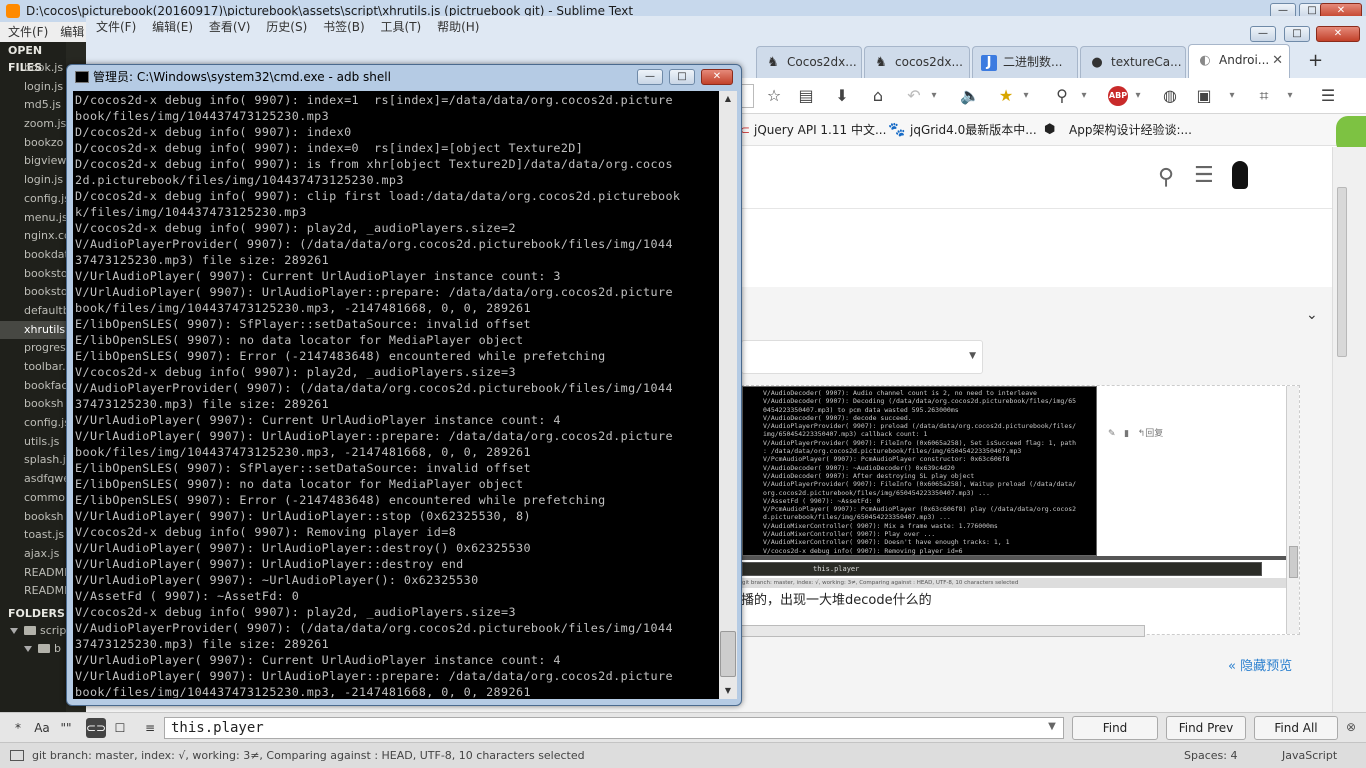 This screenshot has height=768, width=1366. What do you see at coordinates (682, 77) in the screenshot?
I see `cmd-maximize-button: □` at bounding box center [682, 77].